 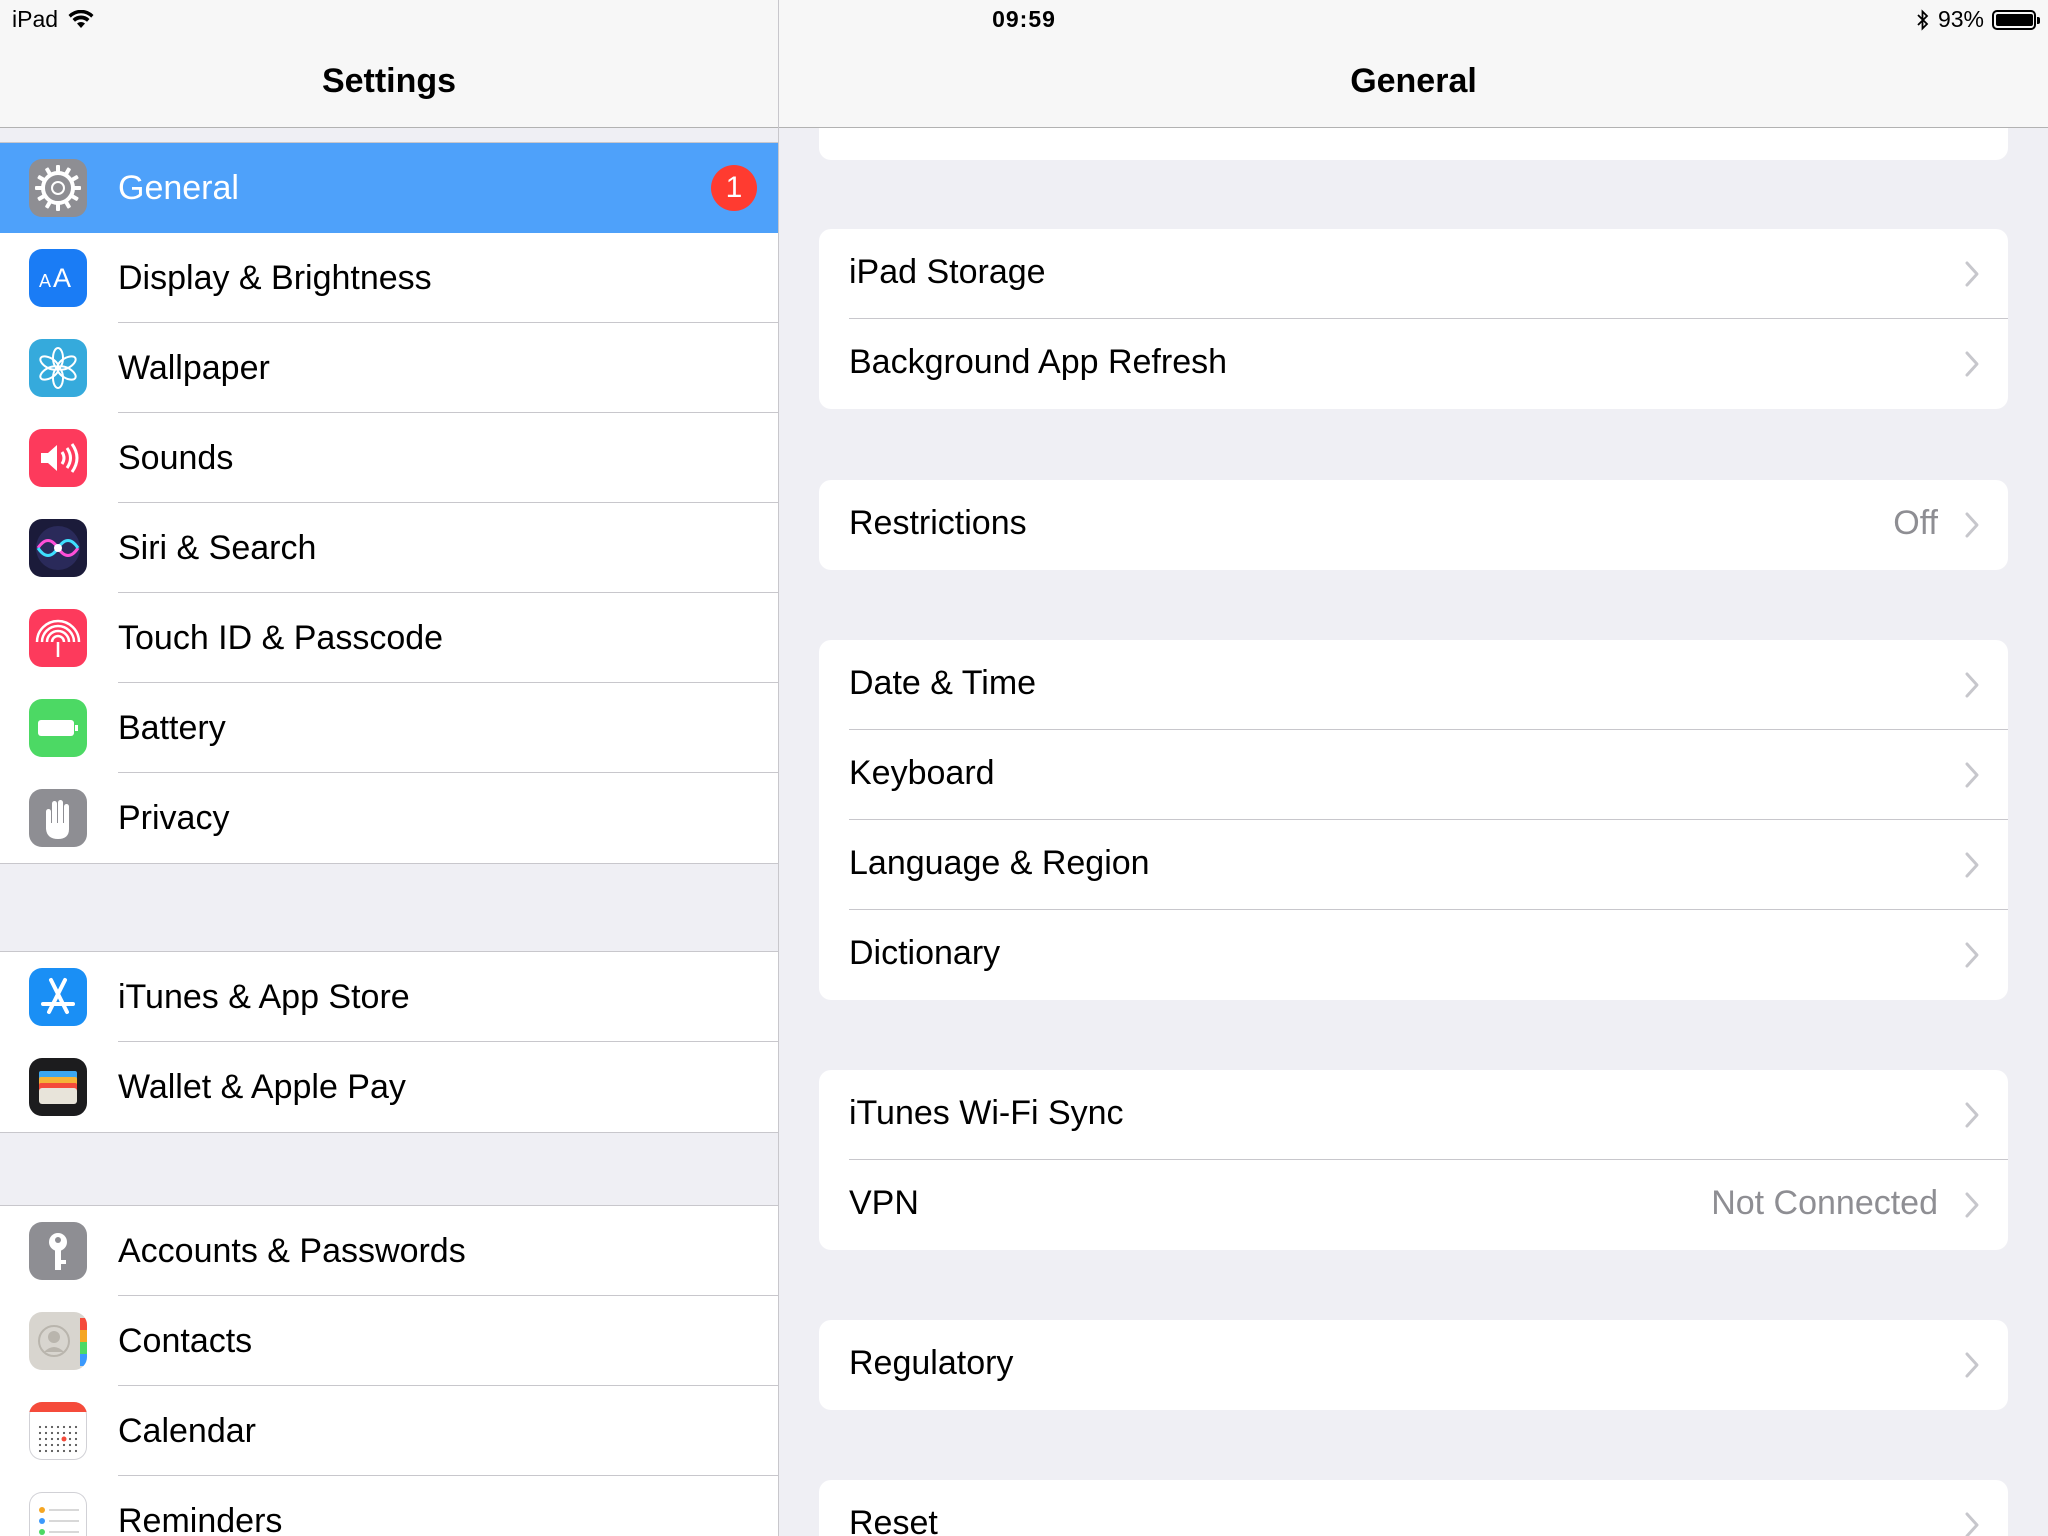 I want to click on general-row-date-and-time: Date & Time, so click(x=1413, y=685).